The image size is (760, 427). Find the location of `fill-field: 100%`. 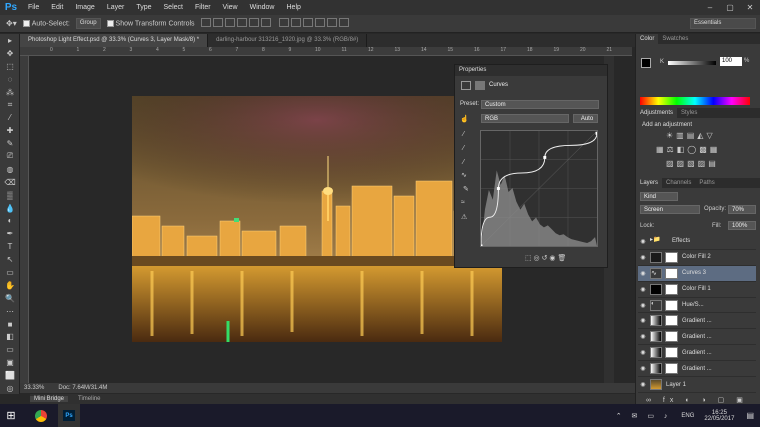

fill-field: 100% is located at coordinates (742, 225).